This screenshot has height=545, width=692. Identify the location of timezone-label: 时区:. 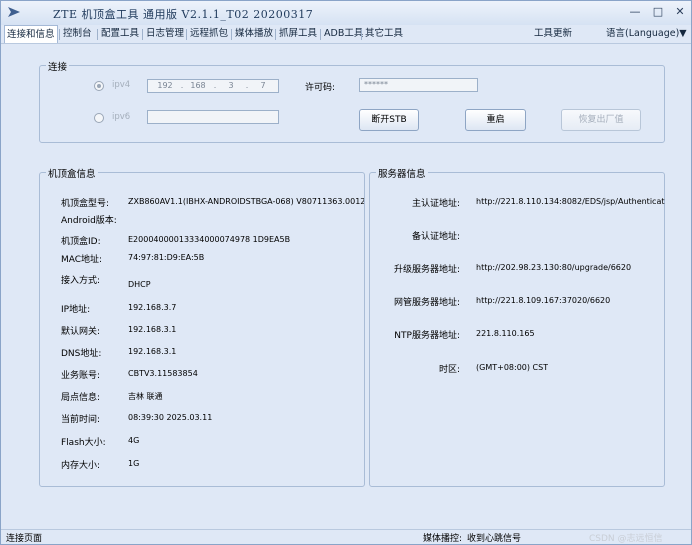
(449, 370).